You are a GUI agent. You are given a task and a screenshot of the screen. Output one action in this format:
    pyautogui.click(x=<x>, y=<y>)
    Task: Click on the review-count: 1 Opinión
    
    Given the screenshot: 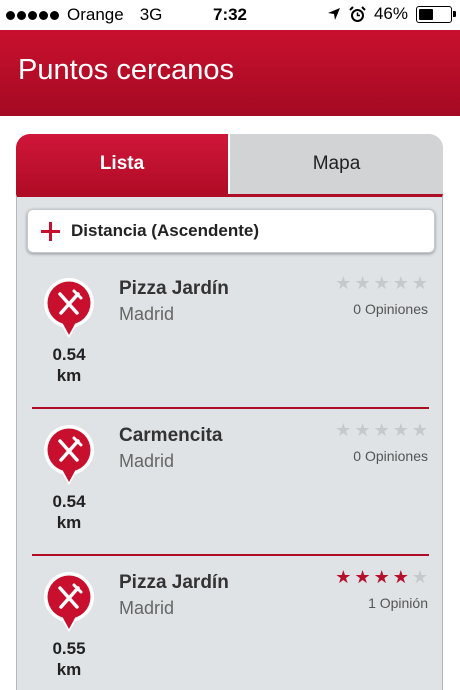 What is the action you would take?
    pyautogui.click(x=398, y=603)
    